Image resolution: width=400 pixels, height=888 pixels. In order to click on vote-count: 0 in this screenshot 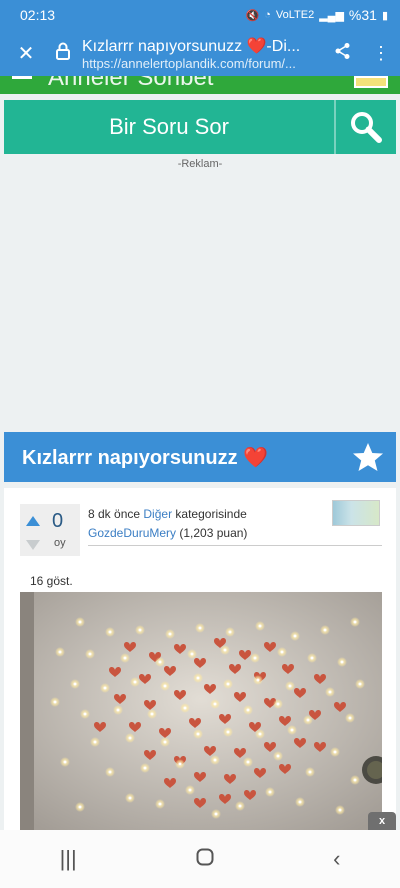, I will do `click(58, 521)`.